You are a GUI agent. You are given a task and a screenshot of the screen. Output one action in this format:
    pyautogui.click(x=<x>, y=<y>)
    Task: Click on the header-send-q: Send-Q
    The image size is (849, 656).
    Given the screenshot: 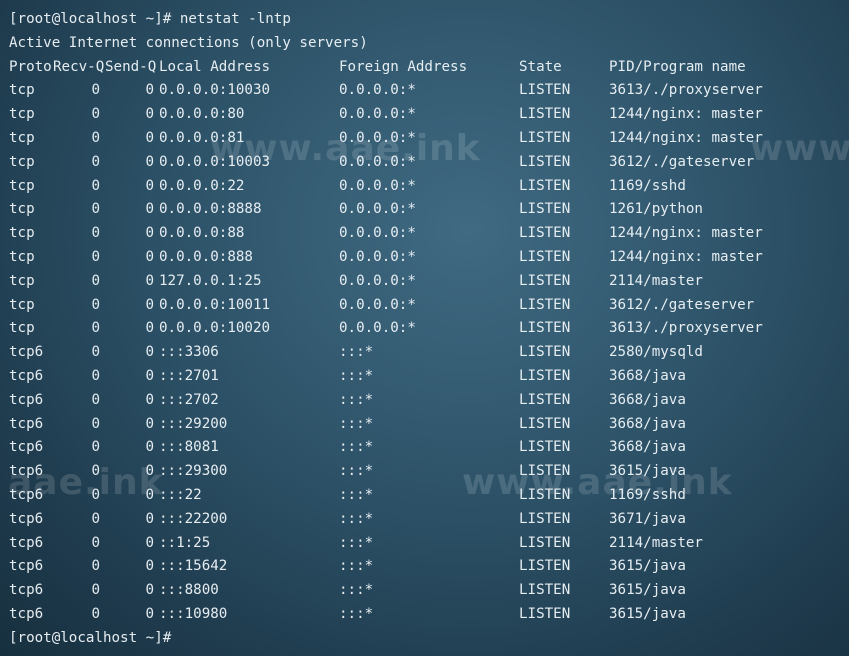 What is the action you would take?
    pyautogui.click(x=131, y=66)
    